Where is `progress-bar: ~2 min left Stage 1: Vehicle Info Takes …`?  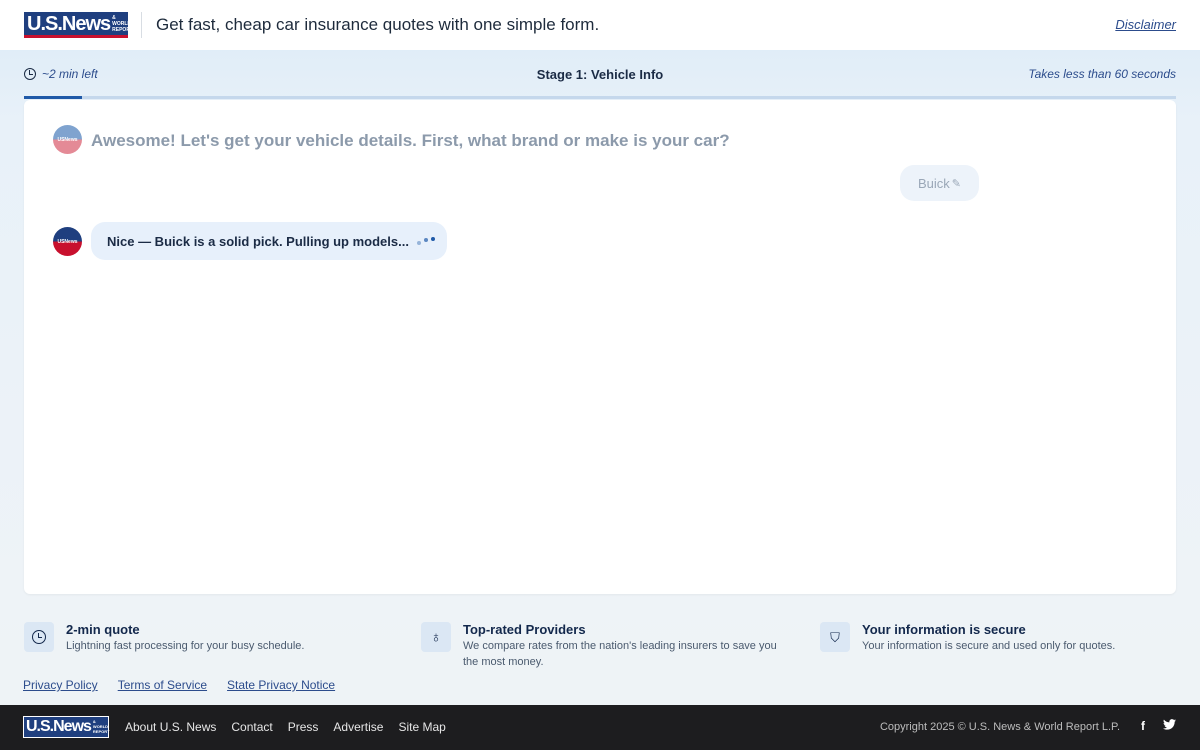 progress-bar: ~2 min left Stage 1: Vehicle Info Takes … is located at coordinates (600, 75).